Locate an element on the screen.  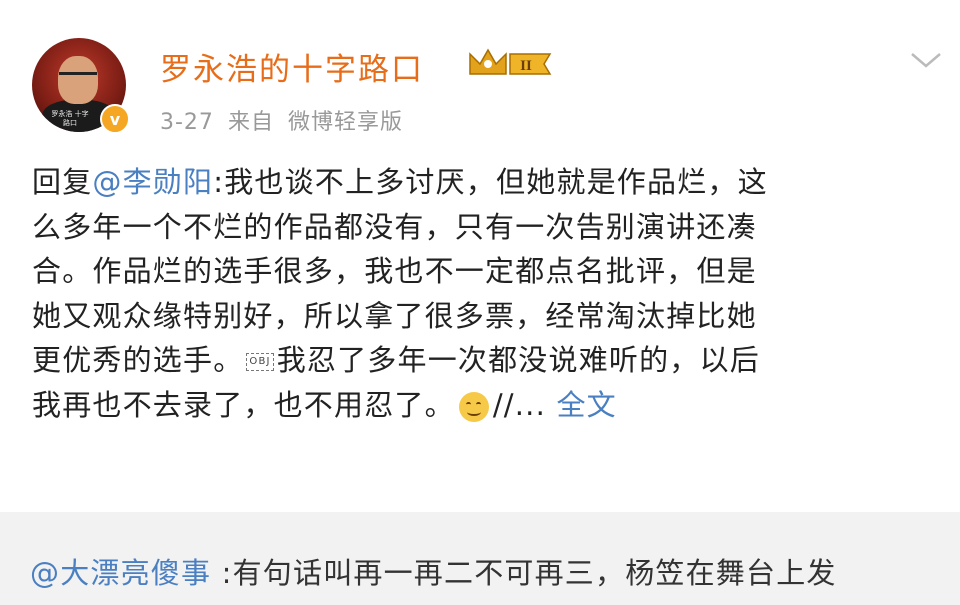
post-line-6: 我再也不去录了，也不用忍了。 is located at coordinates (243, 404).